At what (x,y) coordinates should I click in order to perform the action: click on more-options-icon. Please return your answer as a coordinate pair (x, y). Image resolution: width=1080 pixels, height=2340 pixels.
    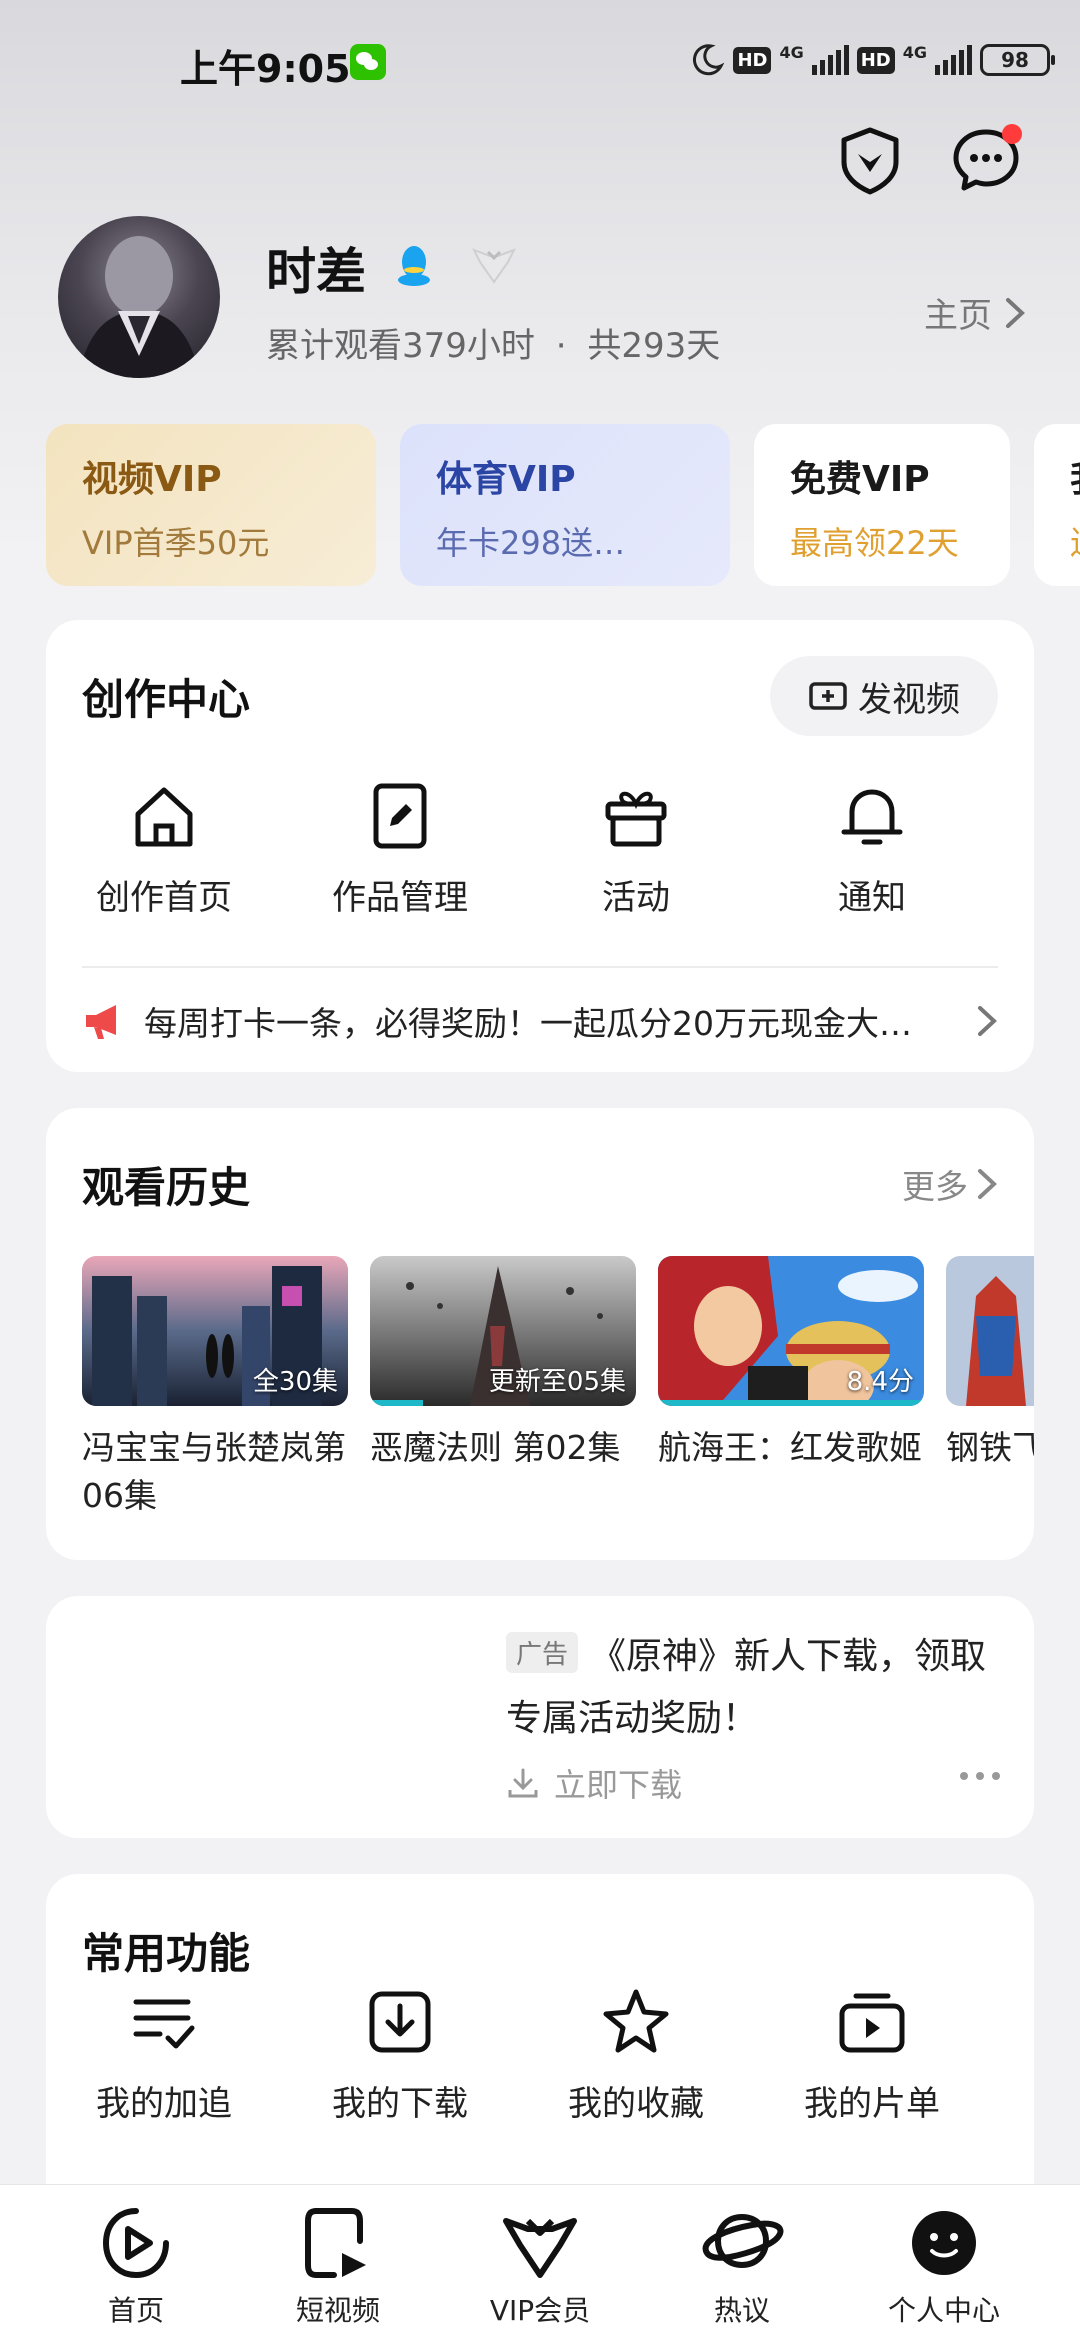
    Looking at the image, I should click on (980, 1776).